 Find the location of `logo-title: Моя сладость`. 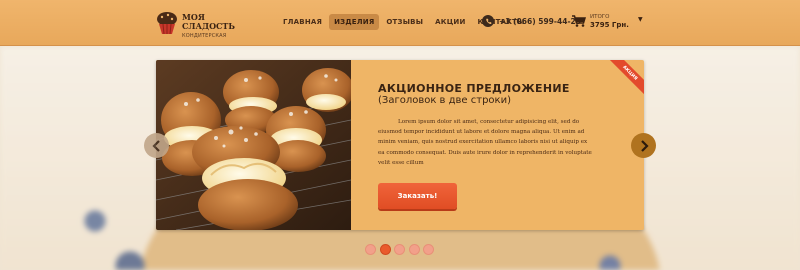

logo-title: Моя сладость is located at coordinates (208, 21).